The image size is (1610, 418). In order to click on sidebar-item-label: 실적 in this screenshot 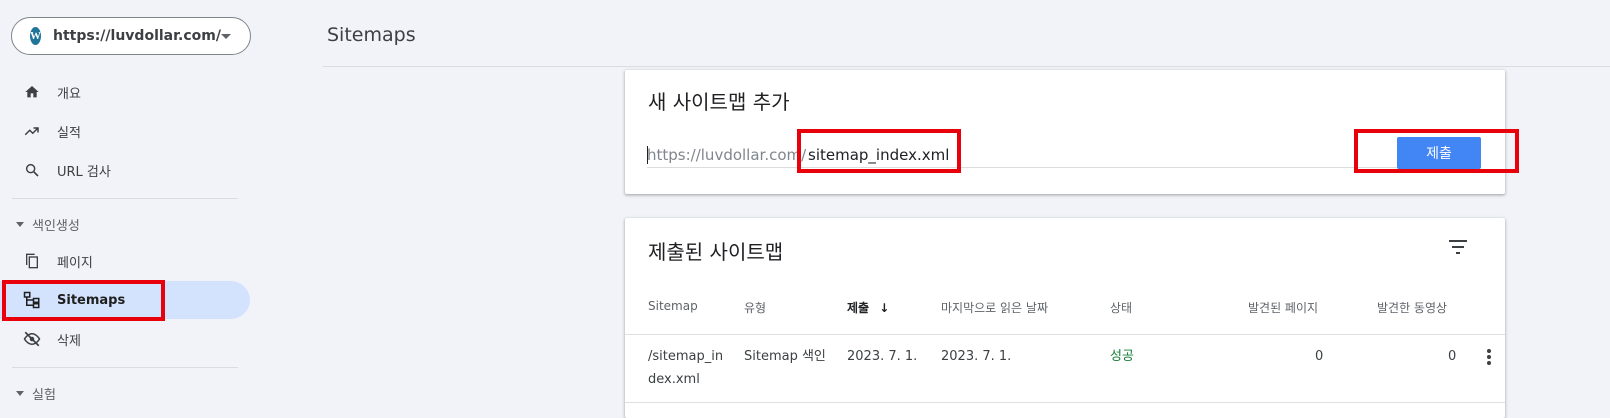, I will do `click(69, 133)`.